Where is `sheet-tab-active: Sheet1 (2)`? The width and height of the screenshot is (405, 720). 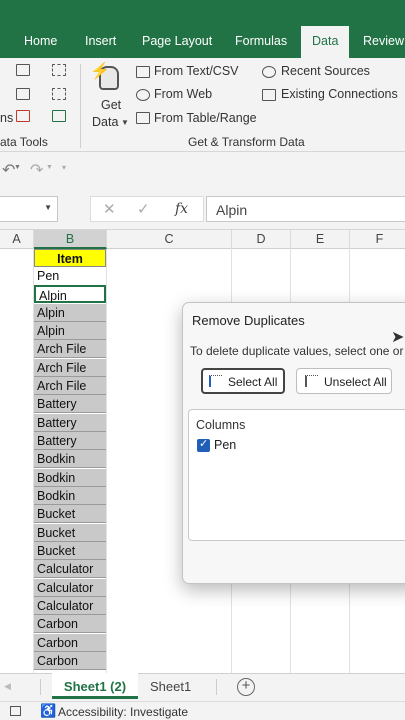
sheet-tab-active: Sheet1 (2) is located at coordinates (95, 686).